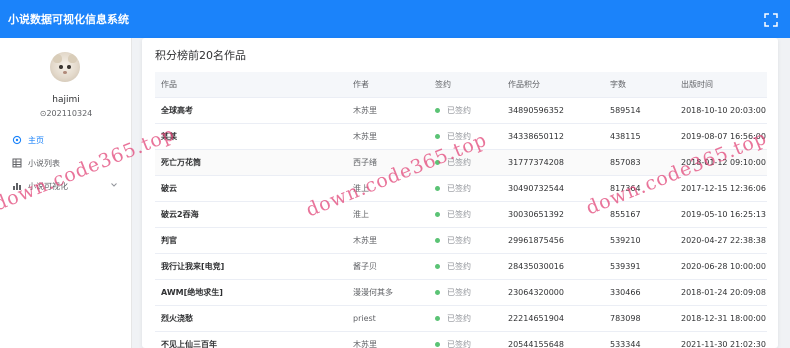  I want to click on sidebar: hajimi ⊙202110324 主页 小说列表 小说可视化, so click(66, 193).